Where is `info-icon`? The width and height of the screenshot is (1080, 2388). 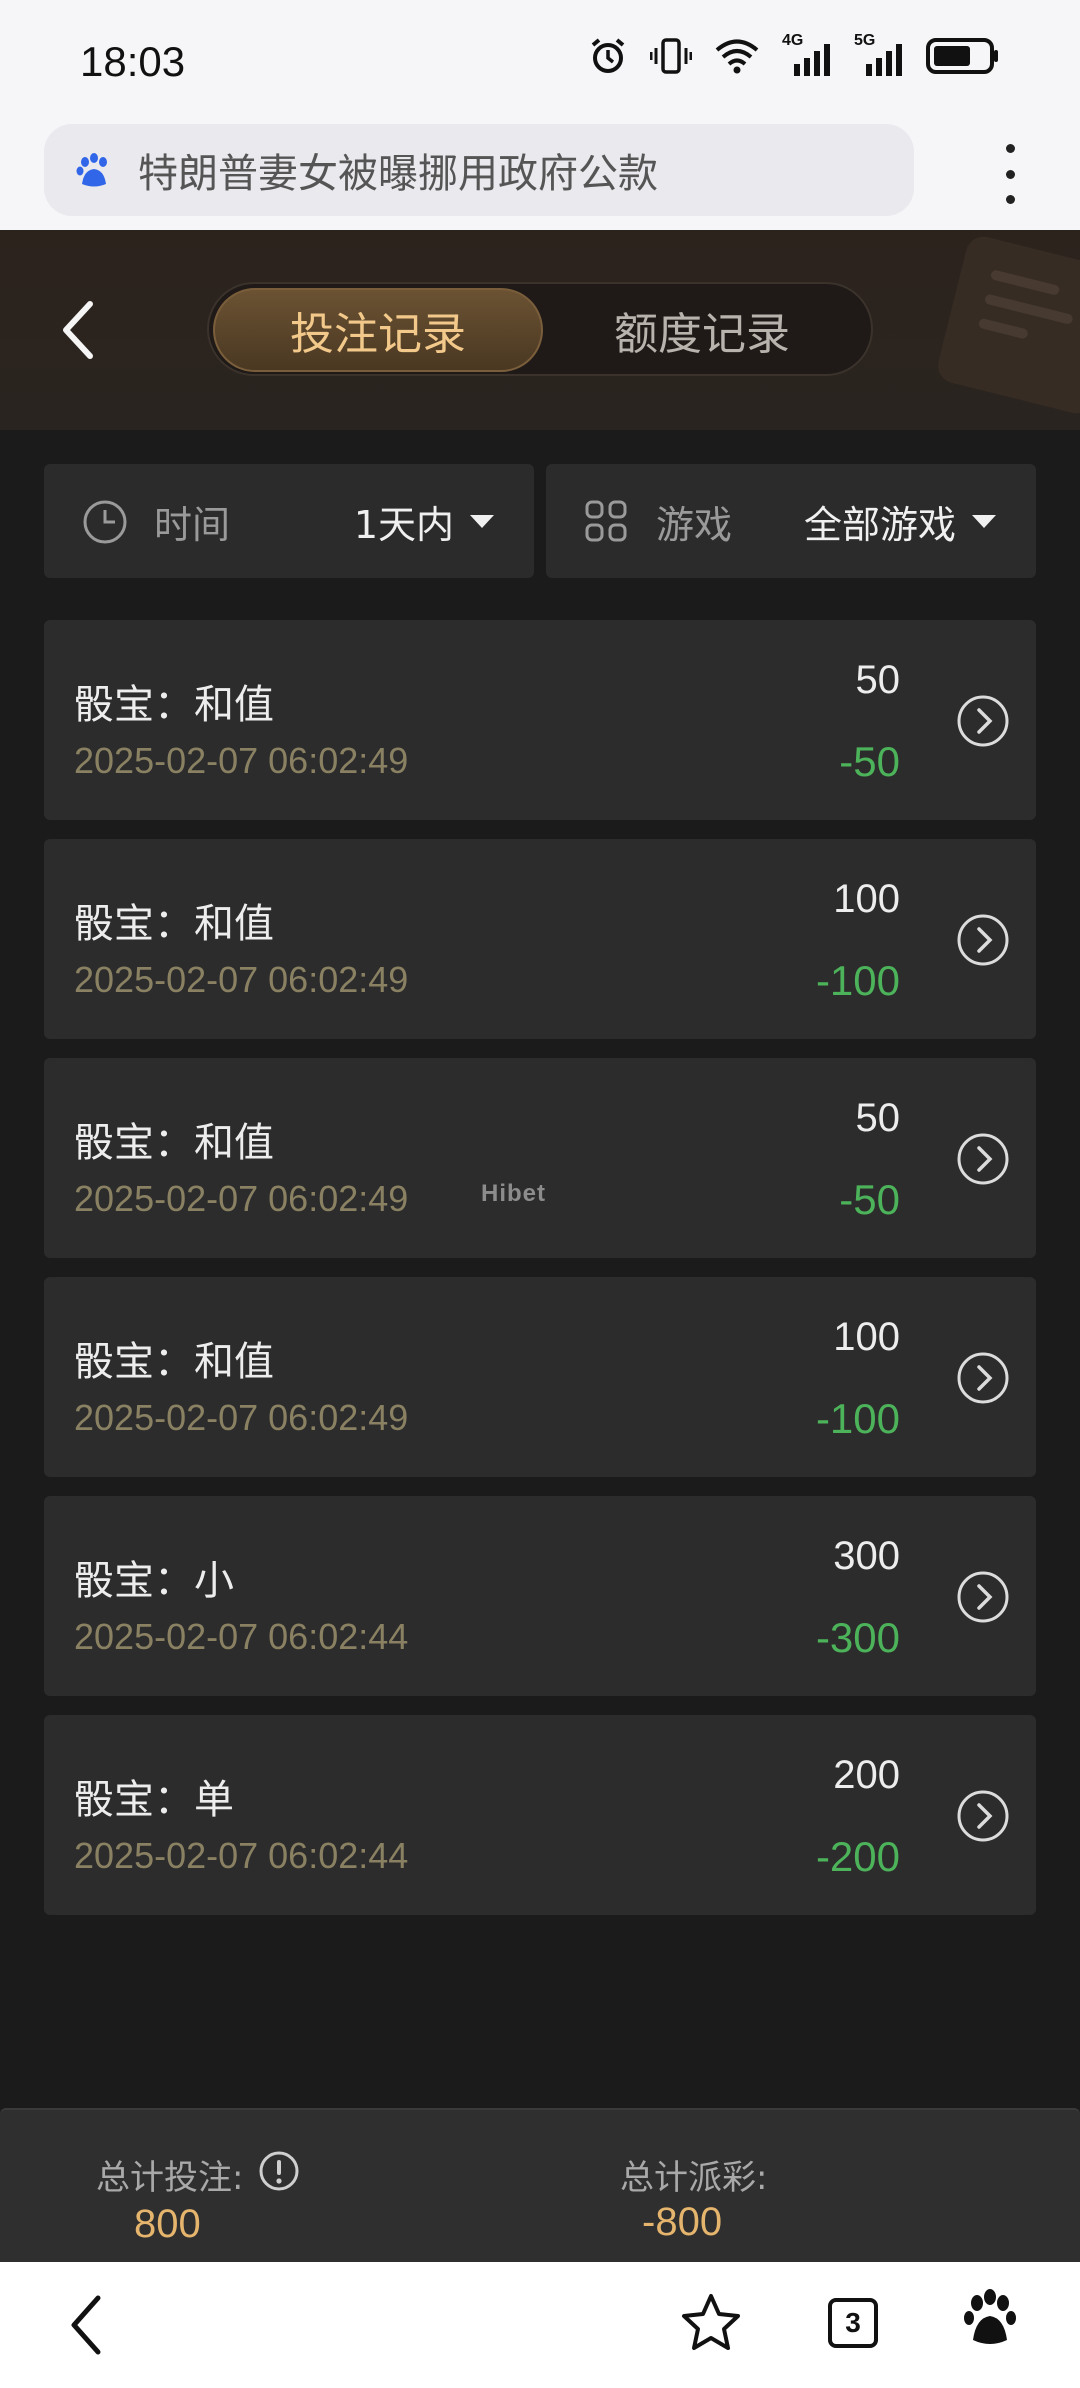 info-icon is located at coordinates (279, 2171).